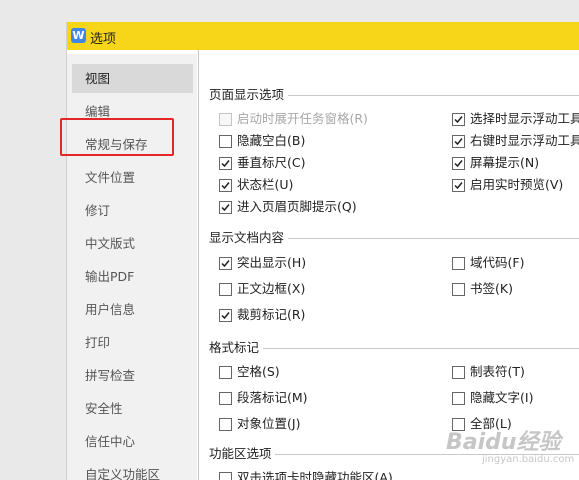 The width and height of the screenshot is (579, 480). Describe the element at coordinates (103, 39) in the screenshot. I see `window-title: 选项` at that location.